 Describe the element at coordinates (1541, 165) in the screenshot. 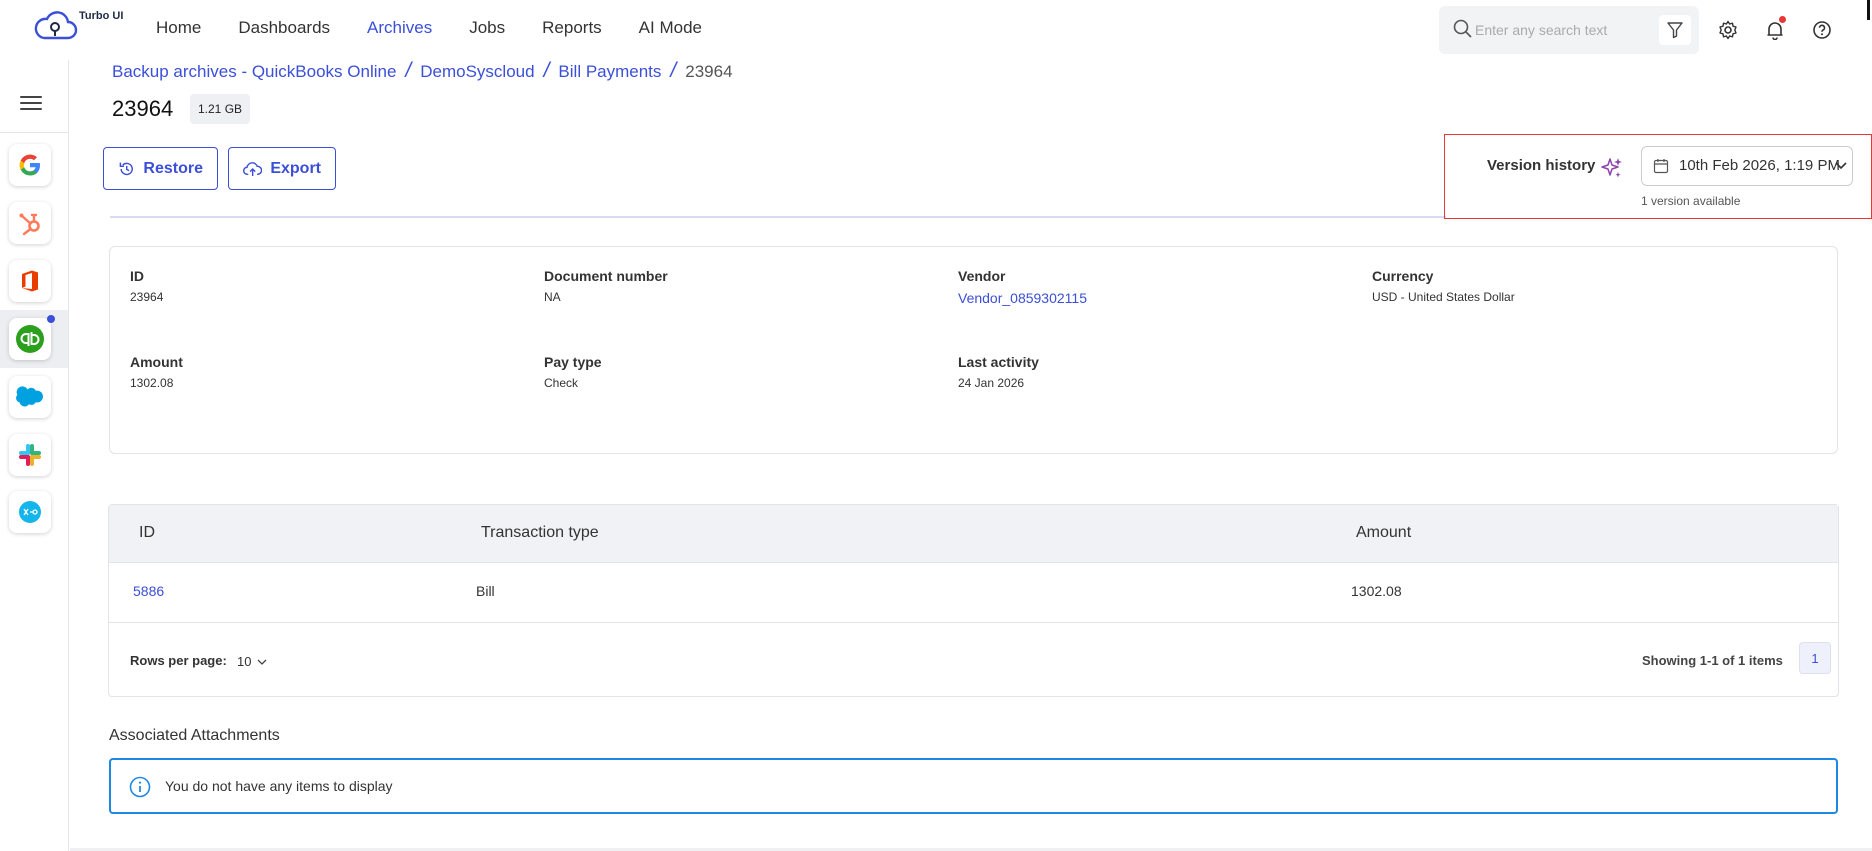

I see `version-history-label: Version history` at that location.